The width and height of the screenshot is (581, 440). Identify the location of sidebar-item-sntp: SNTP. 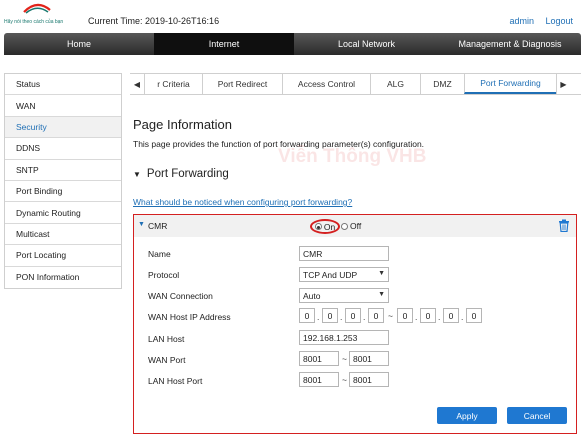
(63, 170).